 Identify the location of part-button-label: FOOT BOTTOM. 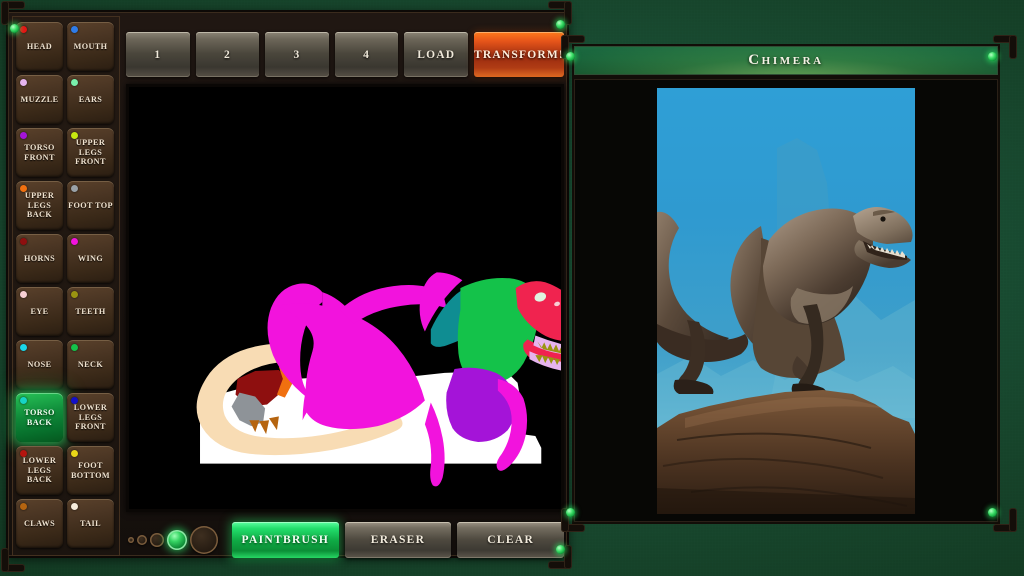
(90, 470).